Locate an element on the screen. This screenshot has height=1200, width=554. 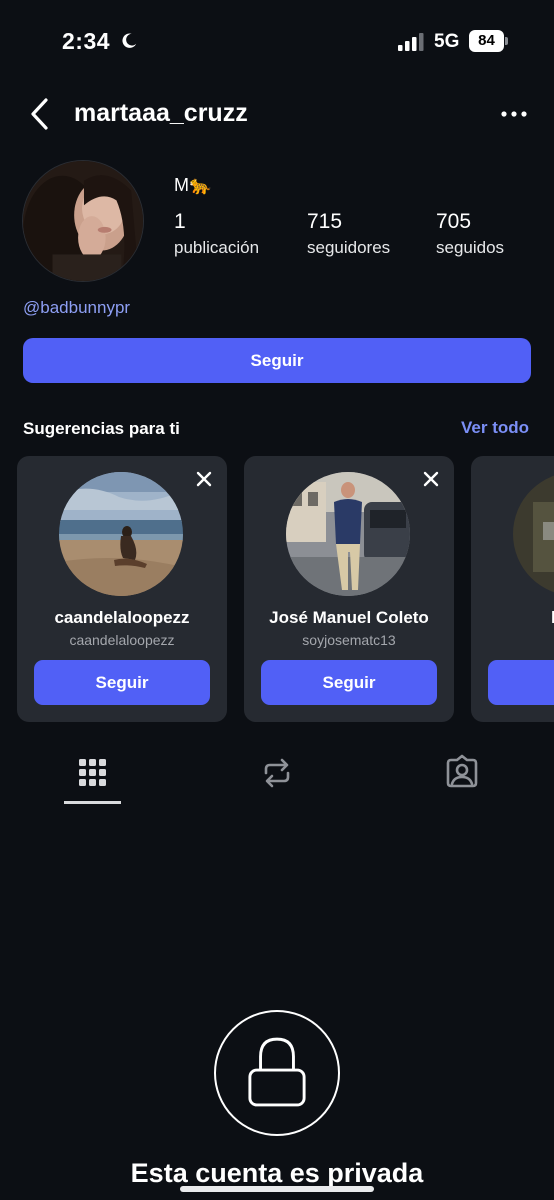
street-photo is located at coordinates (348, 534).